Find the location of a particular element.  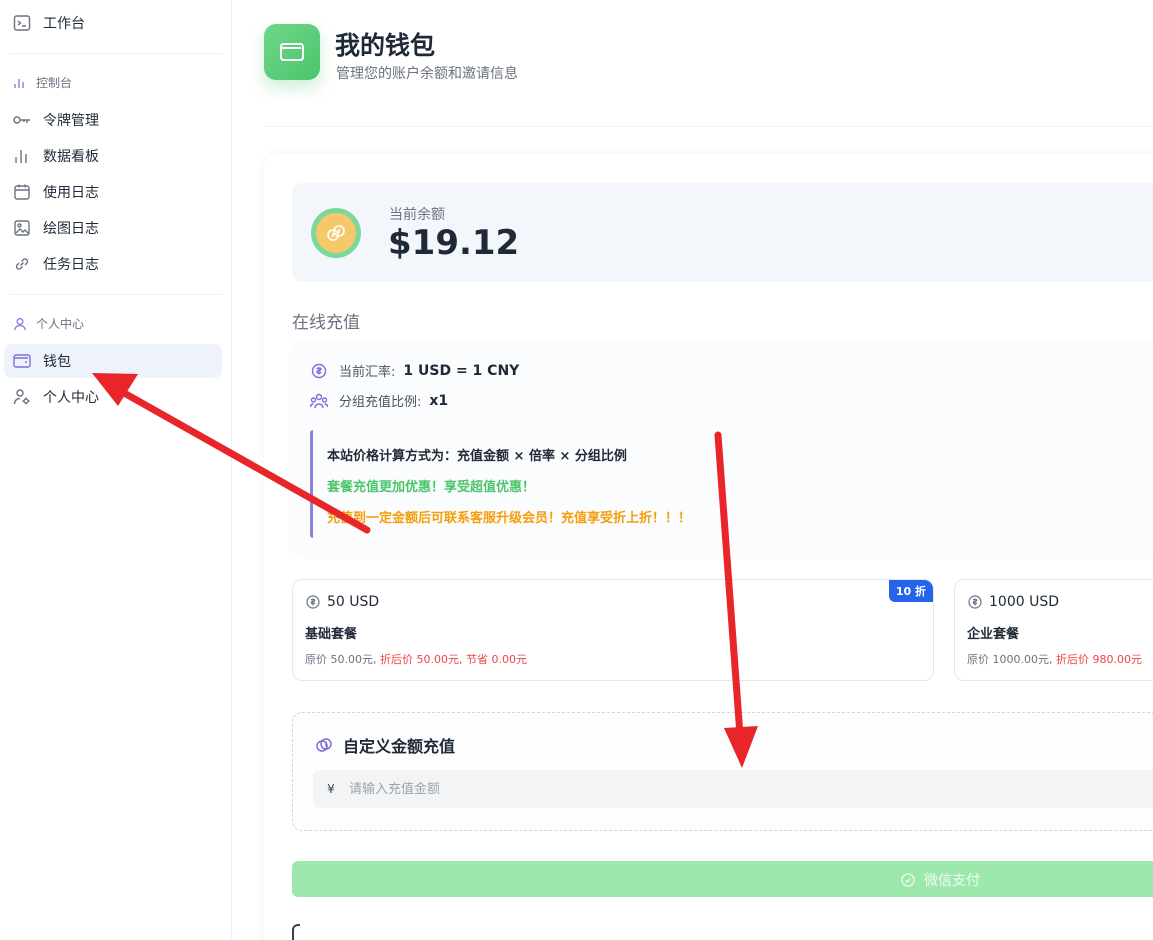

package-amount: 50 USD is located at coordinates (353, 602).